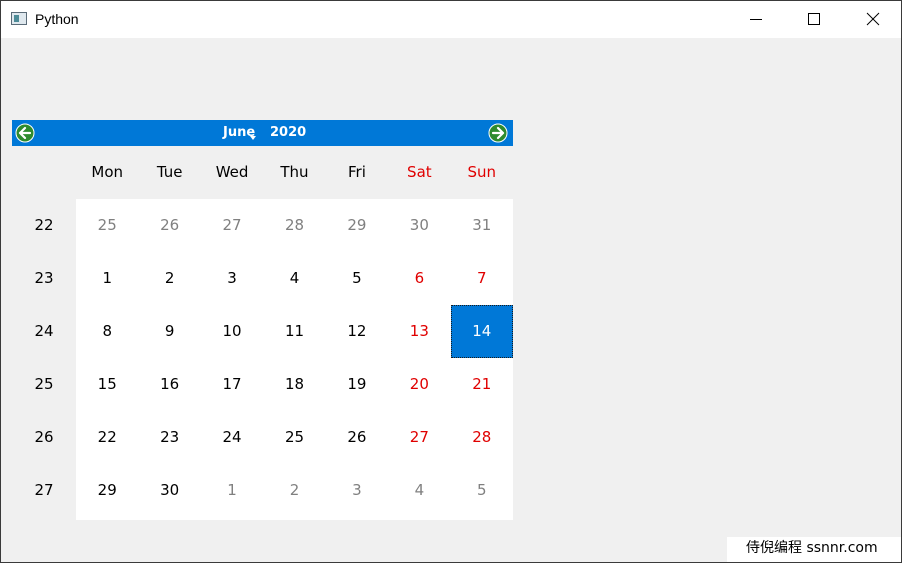 The height and width of the screenshot is (563, 902). I want to click on minimize-button, so click(756, 19).